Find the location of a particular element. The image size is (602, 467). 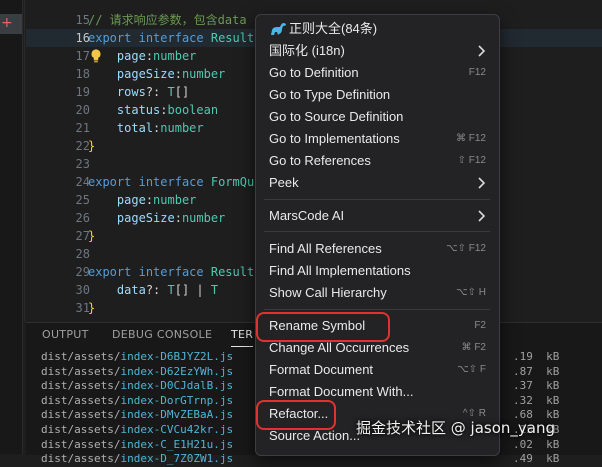

terminal-file: index-DorGTrnp.js is located at coordinates (177, 400).